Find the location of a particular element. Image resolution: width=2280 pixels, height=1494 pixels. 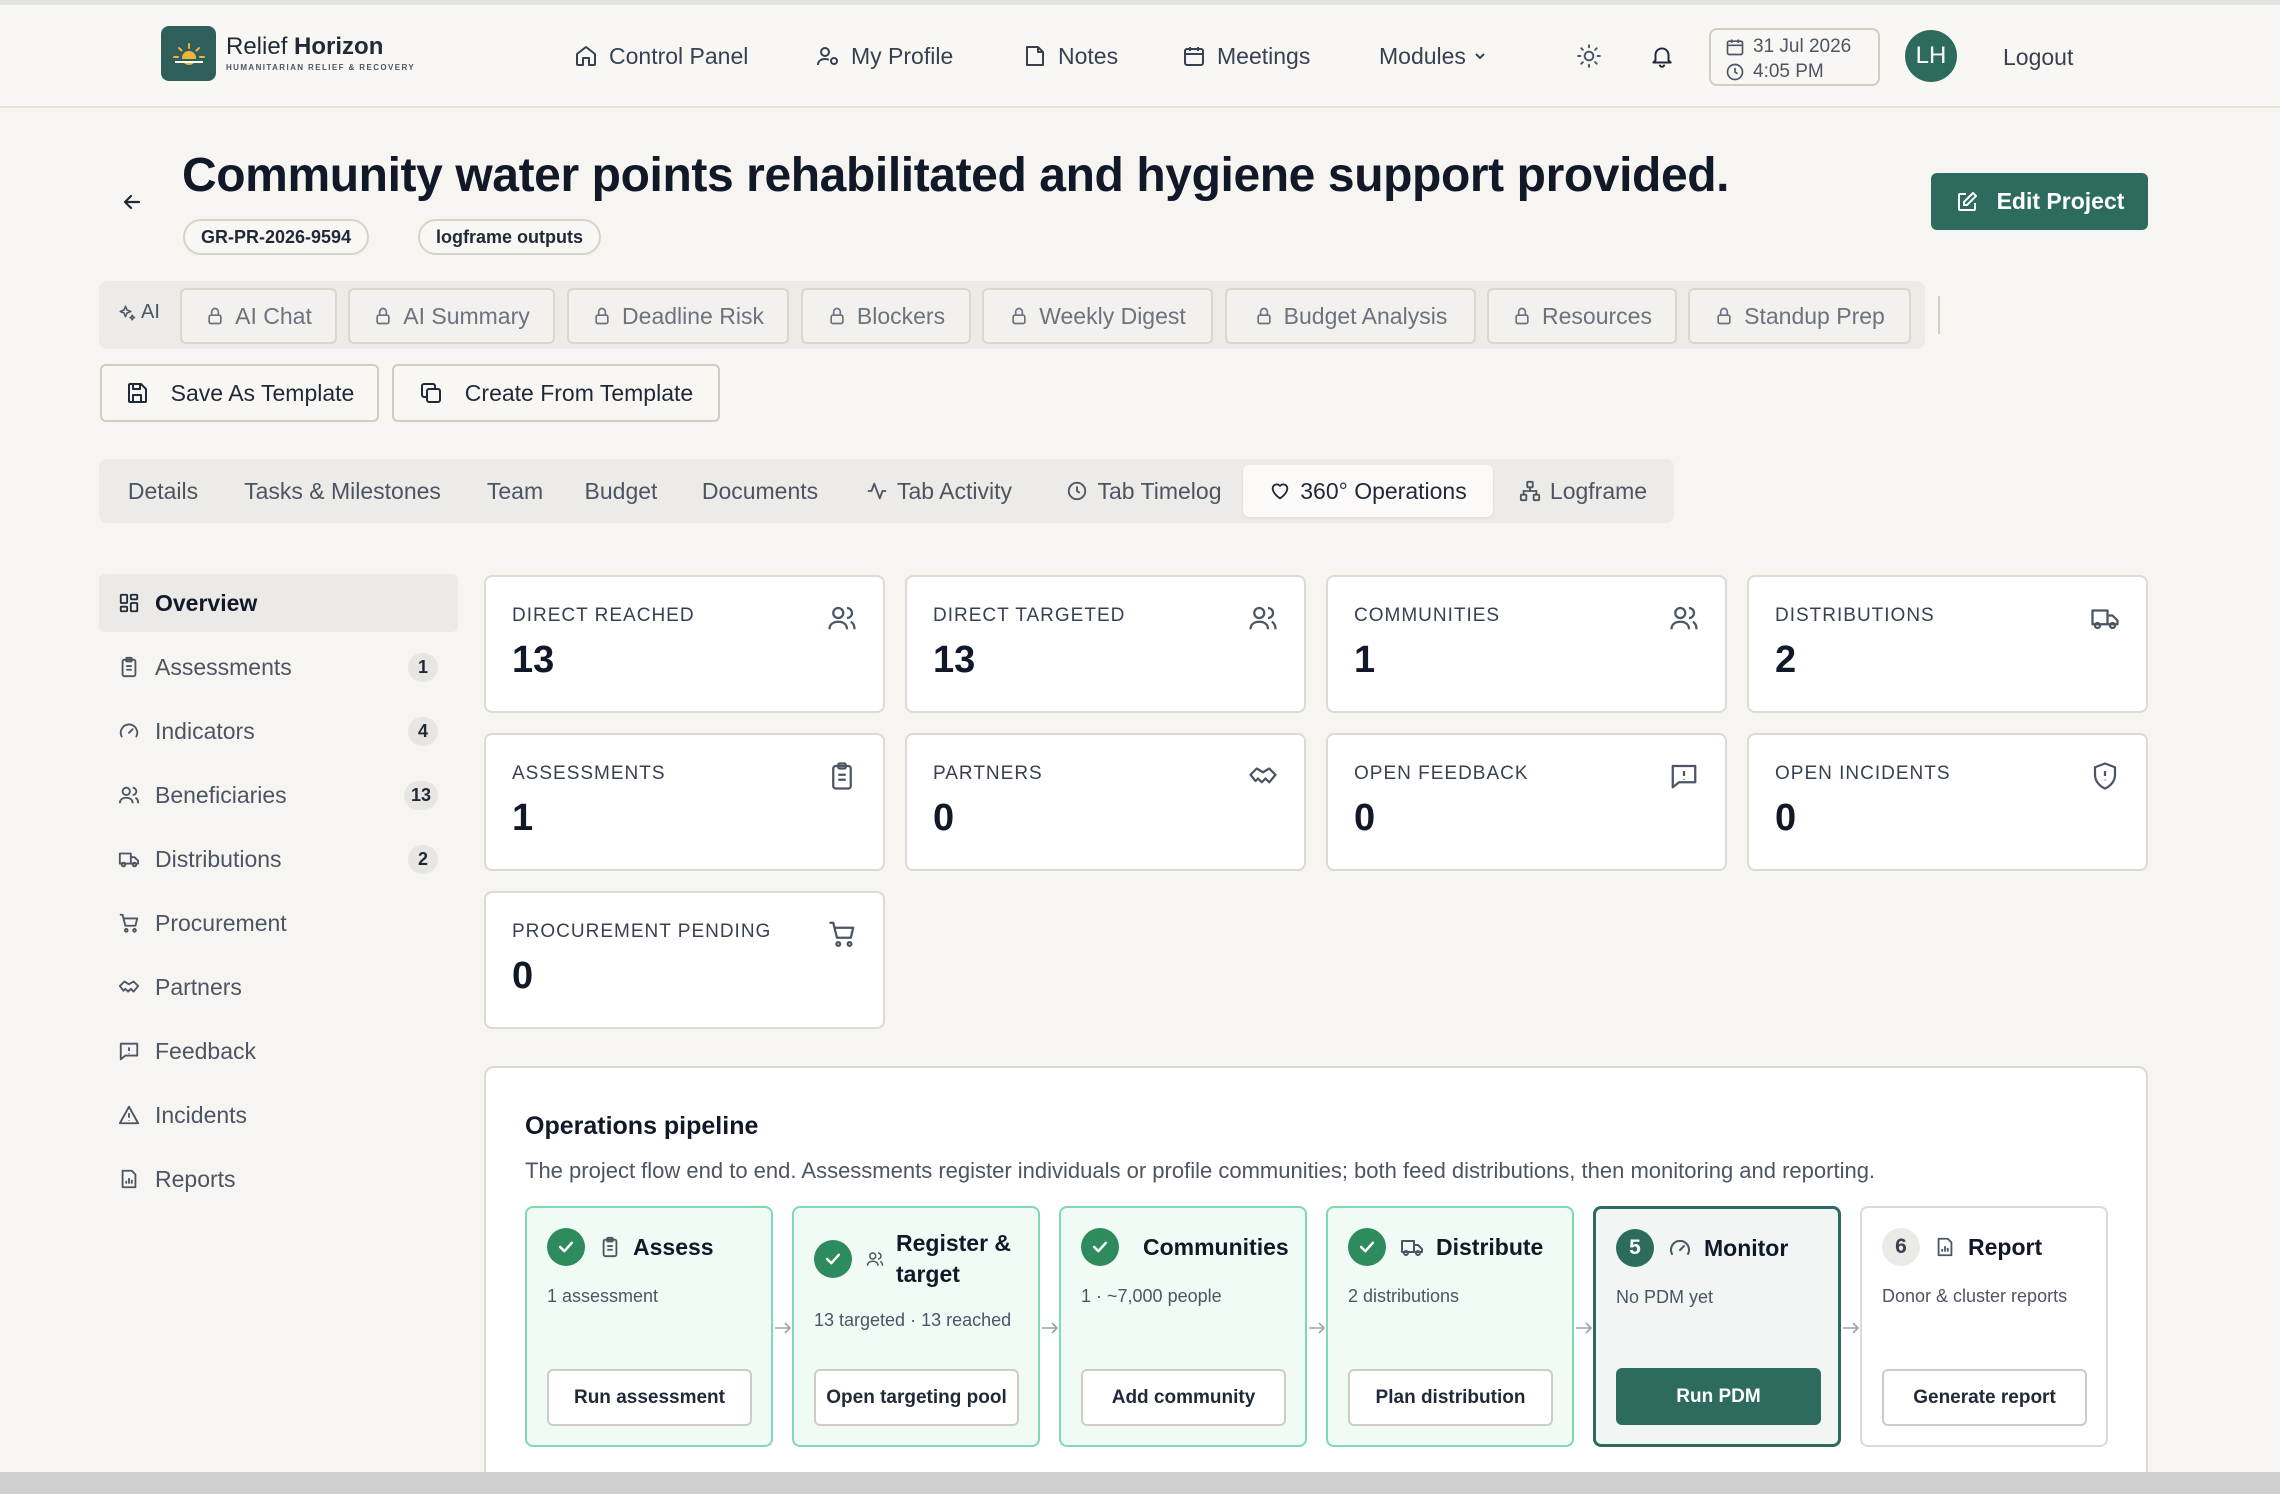

add-community-button: Add community is located at coordinates (1183, 1397).